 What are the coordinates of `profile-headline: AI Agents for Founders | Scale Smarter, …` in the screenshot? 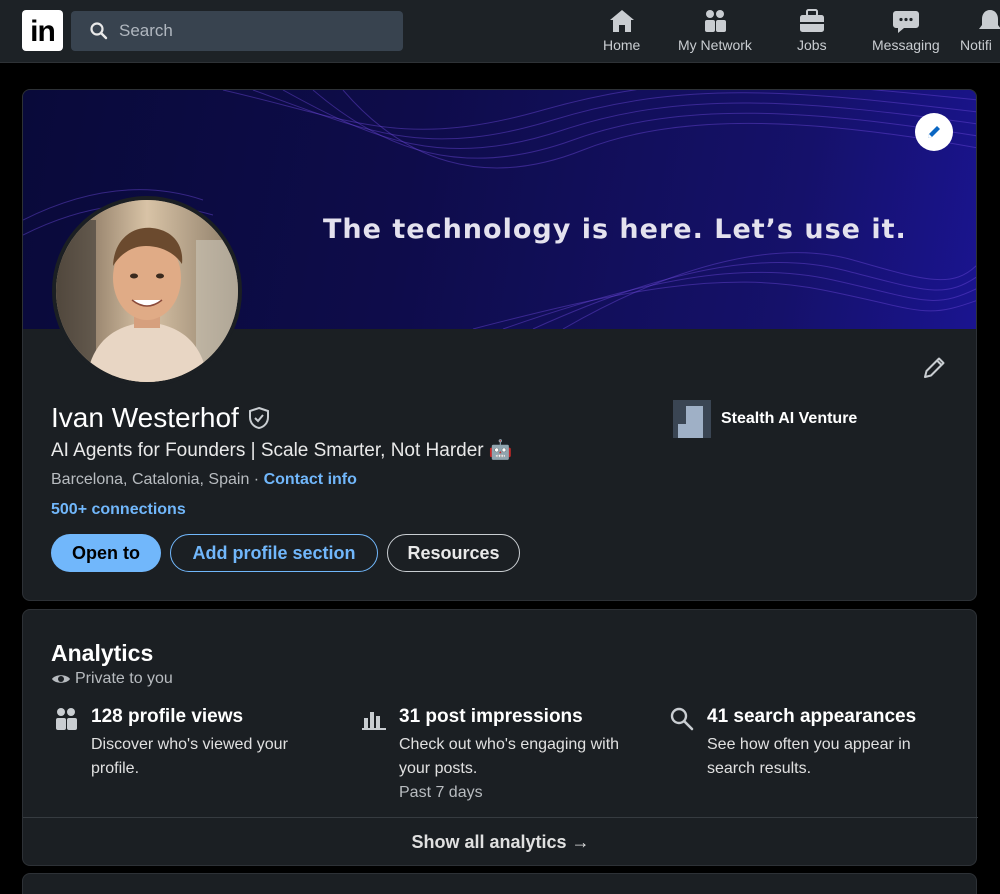 It's located at (282, 450).